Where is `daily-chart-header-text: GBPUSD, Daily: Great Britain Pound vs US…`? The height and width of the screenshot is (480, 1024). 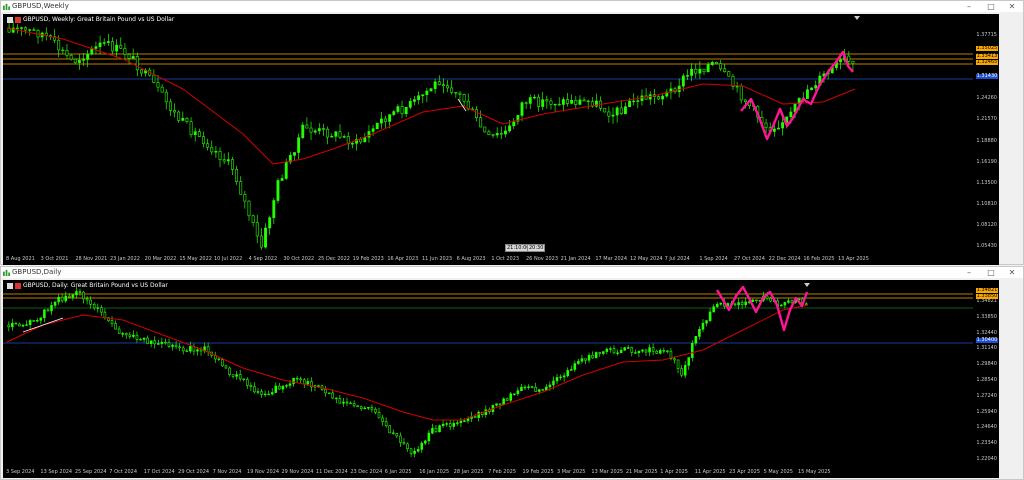
daily-chart-header-text: GBPUSD, Daily: Great Britain Pound vs US… is located at coordinates (95, 285).